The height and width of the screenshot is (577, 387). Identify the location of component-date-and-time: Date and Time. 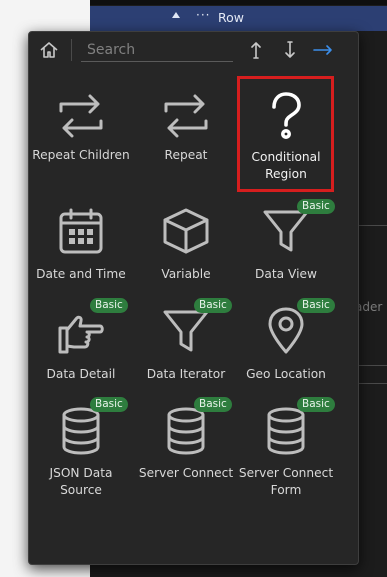
(81, 252).